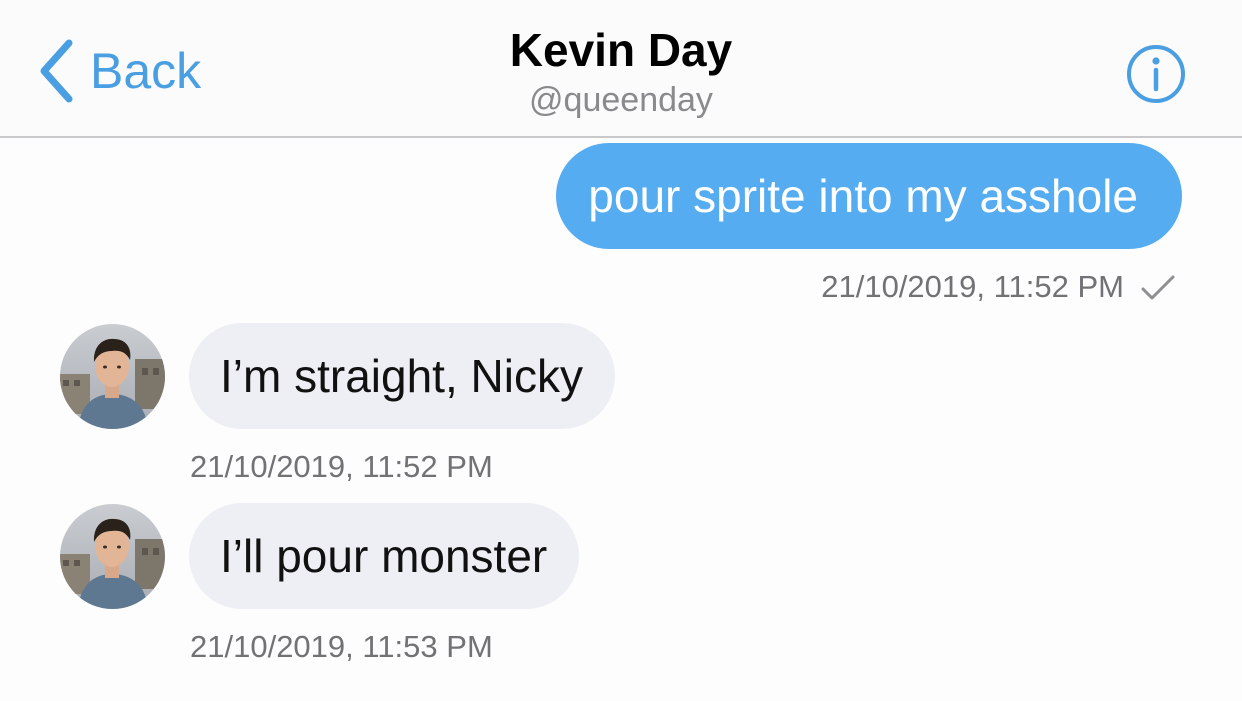 The height and width of the screenshot is (701, 1242). What do you see at coordinates (1158, 287) in the screenshot?
I see `checkmark-icon` at bounding box center [1158, 287].